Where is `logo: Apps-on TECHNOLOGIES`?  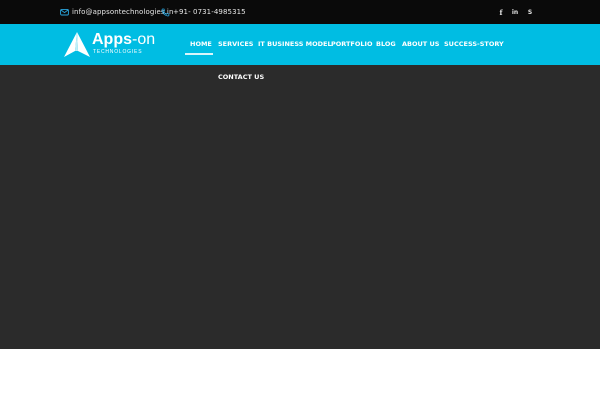
logo: Apps-on TECHNOLOGIES is located at coordinates (108, 45).